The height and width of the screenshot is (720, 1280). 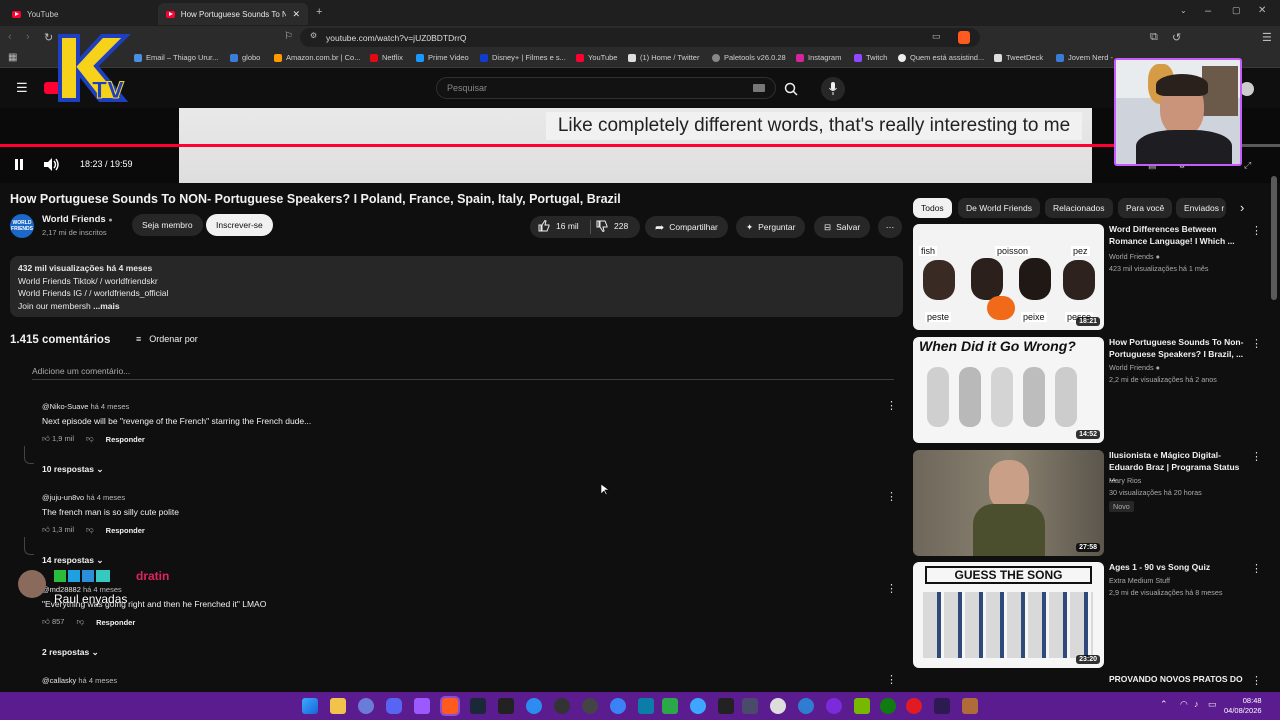 I want to click on start-button-icon, so click(x=310, y=706).